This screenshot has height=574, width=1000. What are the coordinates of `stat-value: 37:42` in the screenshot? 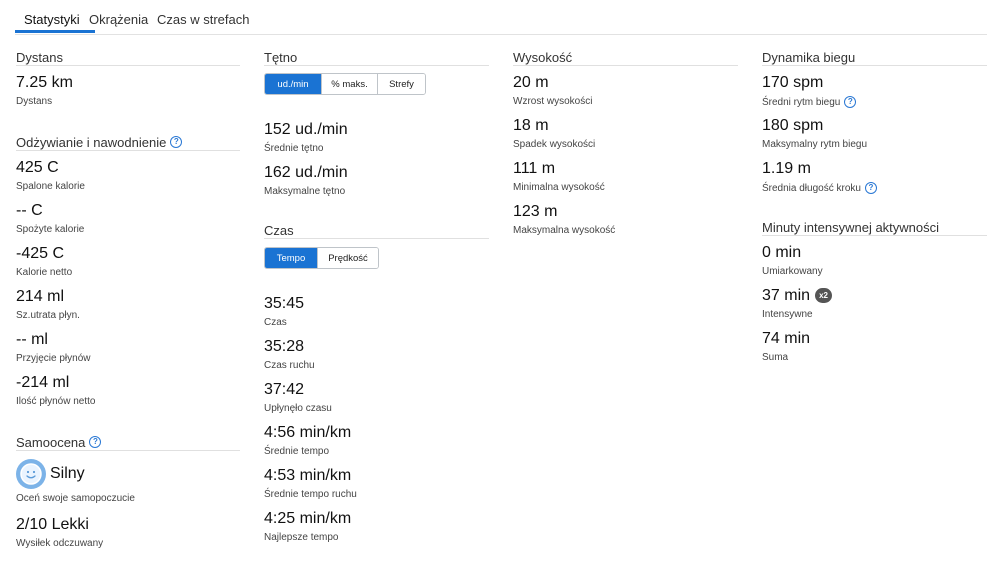 It's located at (284, 389).